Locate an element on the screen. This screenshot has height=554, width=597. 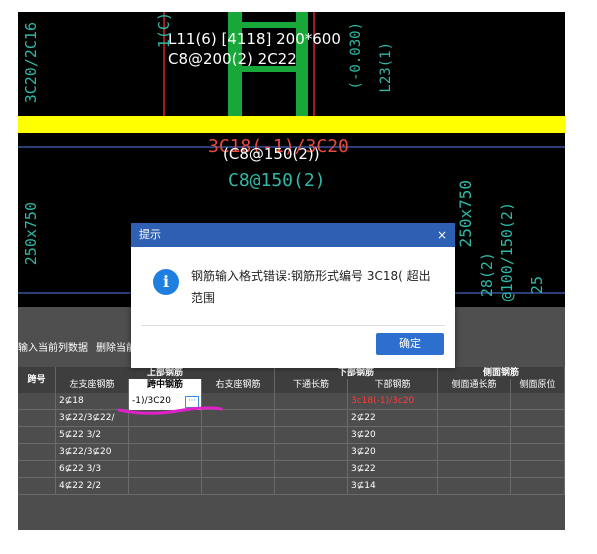
cell-left-support: 6⊈22 3/3 is located at coordinates (92, 469).